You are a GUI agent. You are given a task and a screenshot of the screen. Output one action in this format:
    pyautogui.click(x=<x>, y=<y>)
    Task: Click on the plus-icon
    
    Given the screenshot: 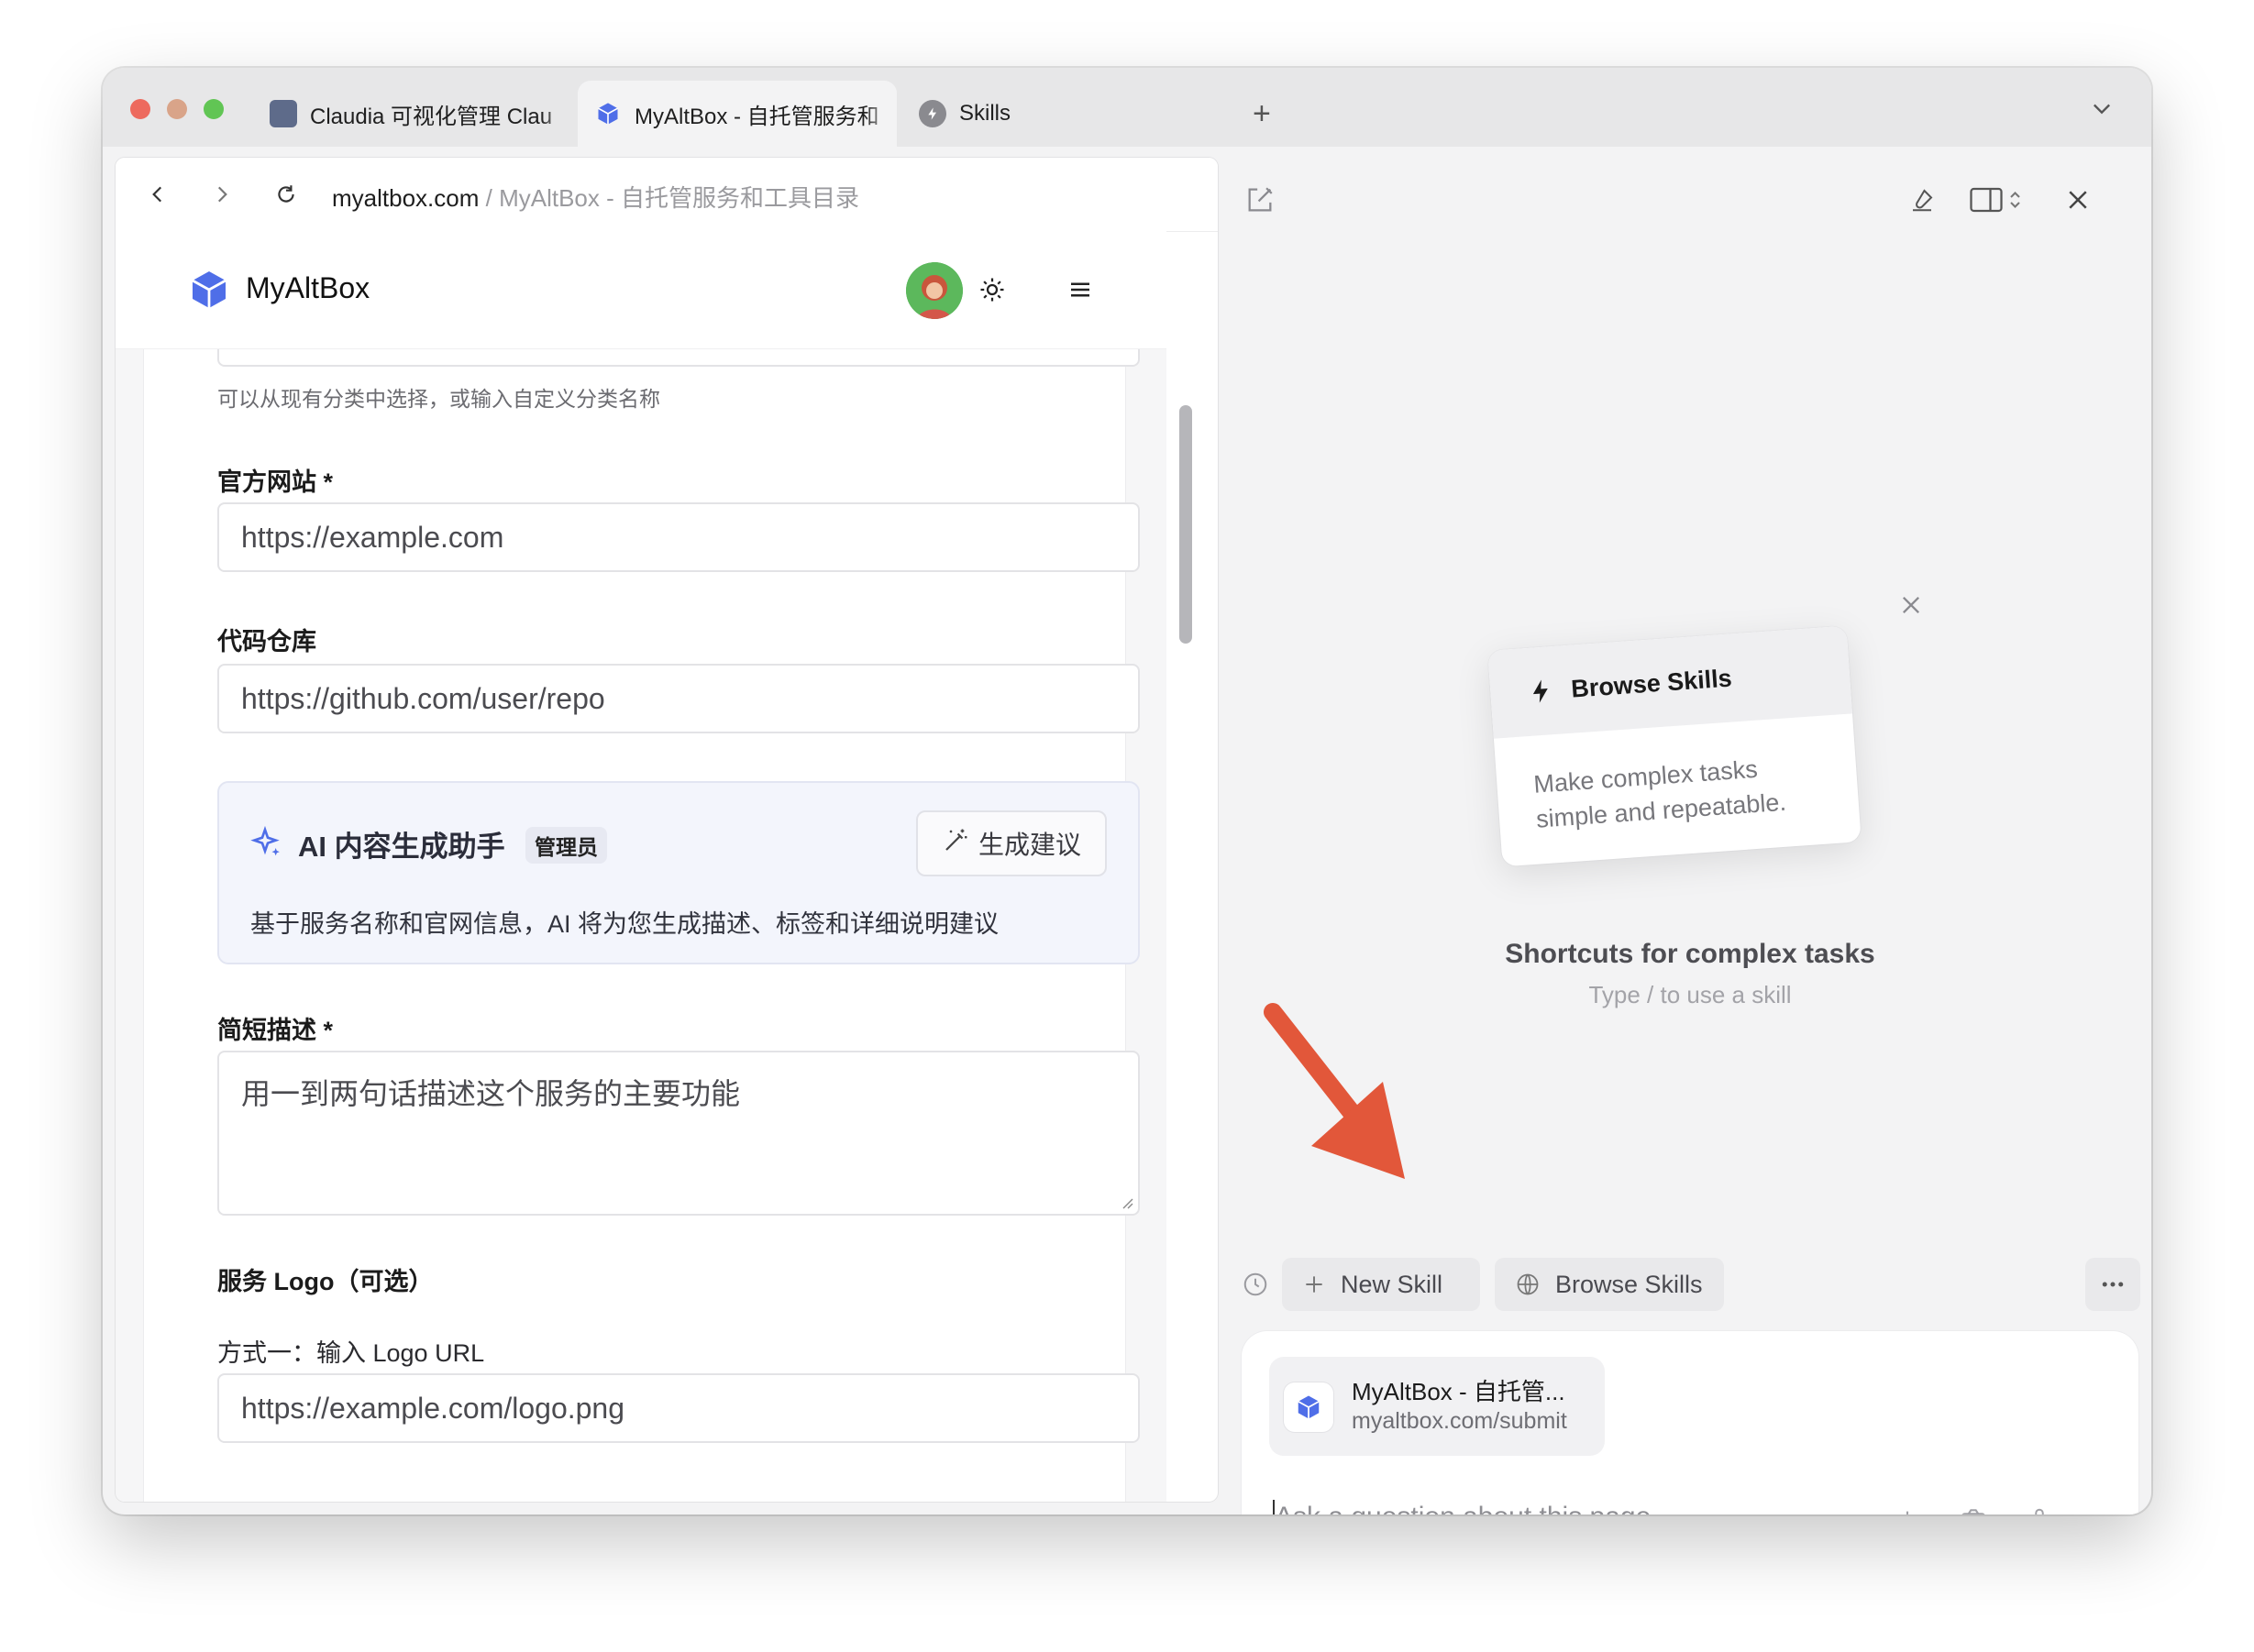 What is the action you would take?
    pyautogui.click(x=1314, y=1284)
    